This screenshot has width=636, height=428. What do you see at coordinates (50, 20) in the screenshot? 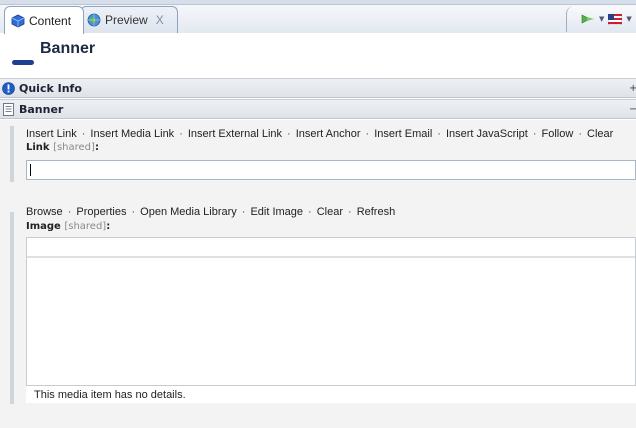
I see `tab-content-label: Content` at bounding box center [50, 20].